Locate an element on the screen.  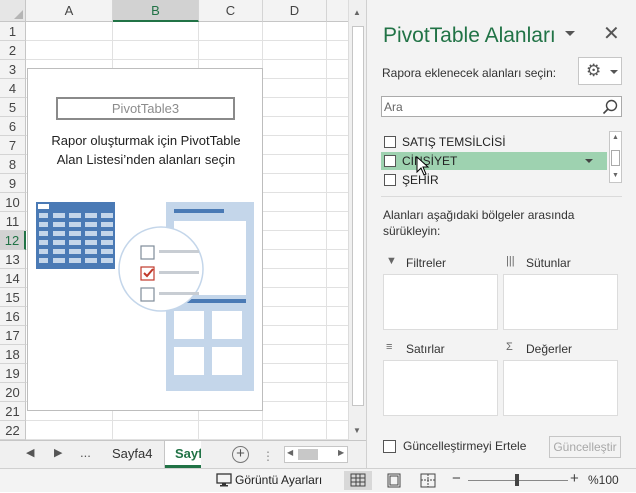
sheet-tab-bar: ◀ ▶ ... Sayfa4 Sayfa5 + ⋮ ◀ ▶ is located at coordinates (183, 454).